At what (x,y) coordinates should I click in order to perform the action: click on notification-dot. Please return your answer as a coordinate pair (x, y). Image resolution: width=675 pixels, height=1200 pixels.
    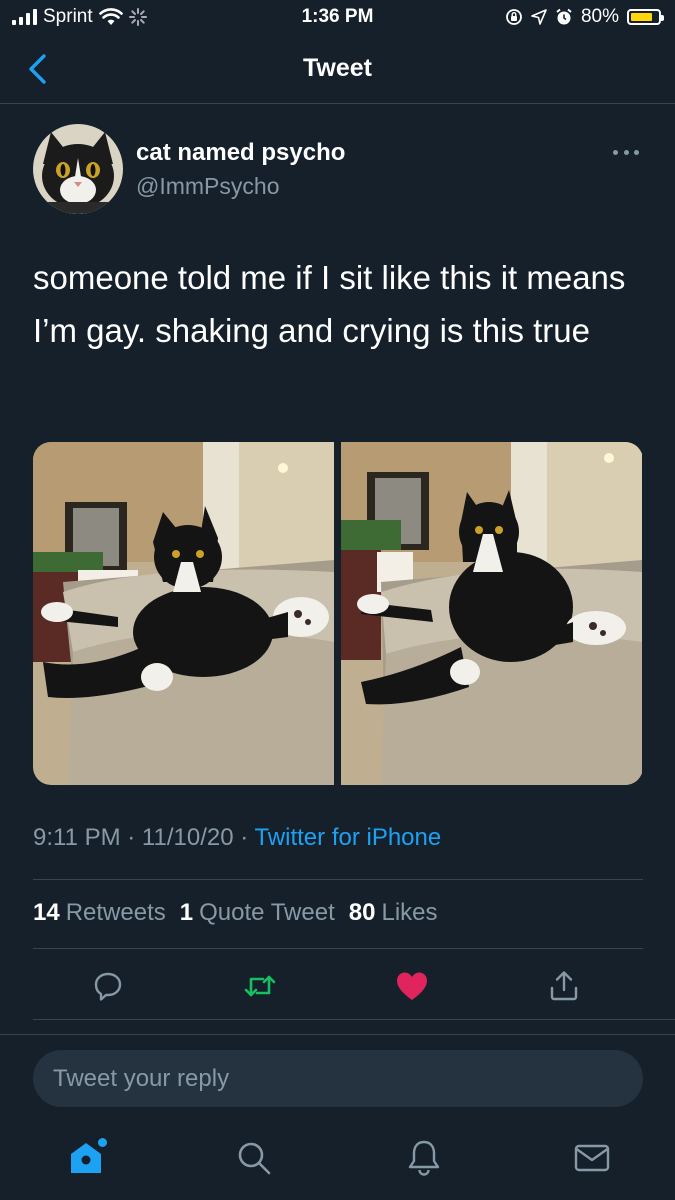
    Looking at the image, I should click on (102, 1142).